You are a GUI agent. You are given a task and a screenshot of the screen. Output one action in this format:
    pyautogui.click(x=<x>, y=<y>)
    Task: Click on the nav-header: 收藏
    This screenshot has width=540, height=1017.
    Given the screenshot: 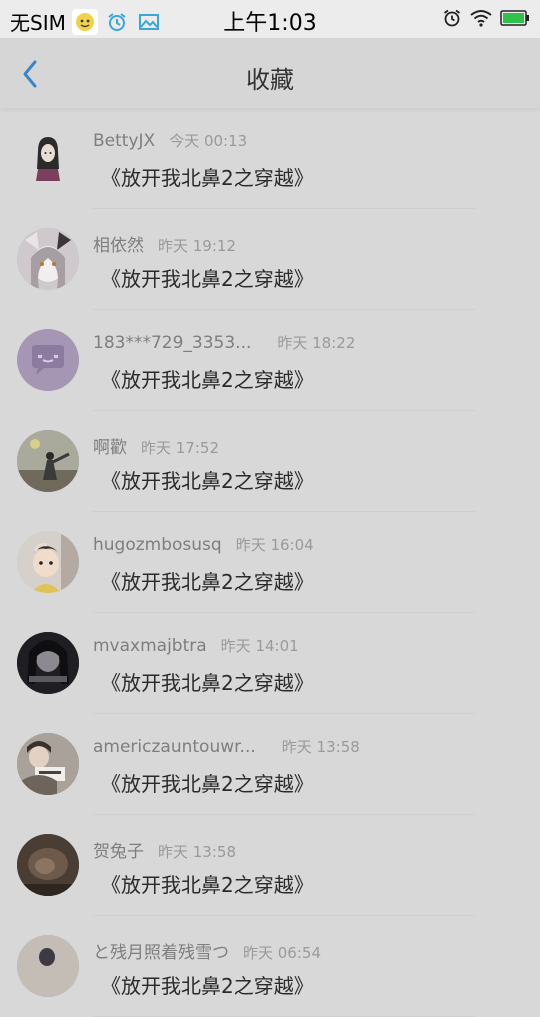 What is the action you would take?
    pyautogui.click(x=270, y=73)
    